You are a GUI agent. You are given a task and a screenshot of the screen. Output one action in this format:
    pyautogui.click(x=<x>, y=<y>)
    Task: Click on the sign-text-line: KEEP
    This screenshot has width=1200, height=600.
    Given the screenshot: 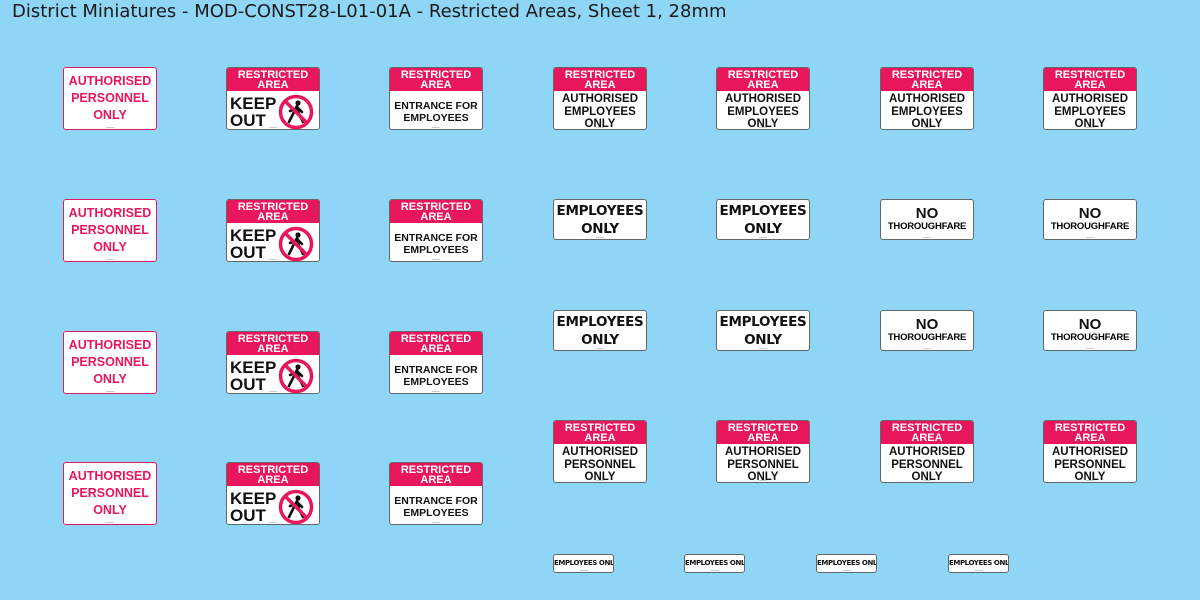 What is the action you would take?
    pyautogui.click(x=253, y=367)
    